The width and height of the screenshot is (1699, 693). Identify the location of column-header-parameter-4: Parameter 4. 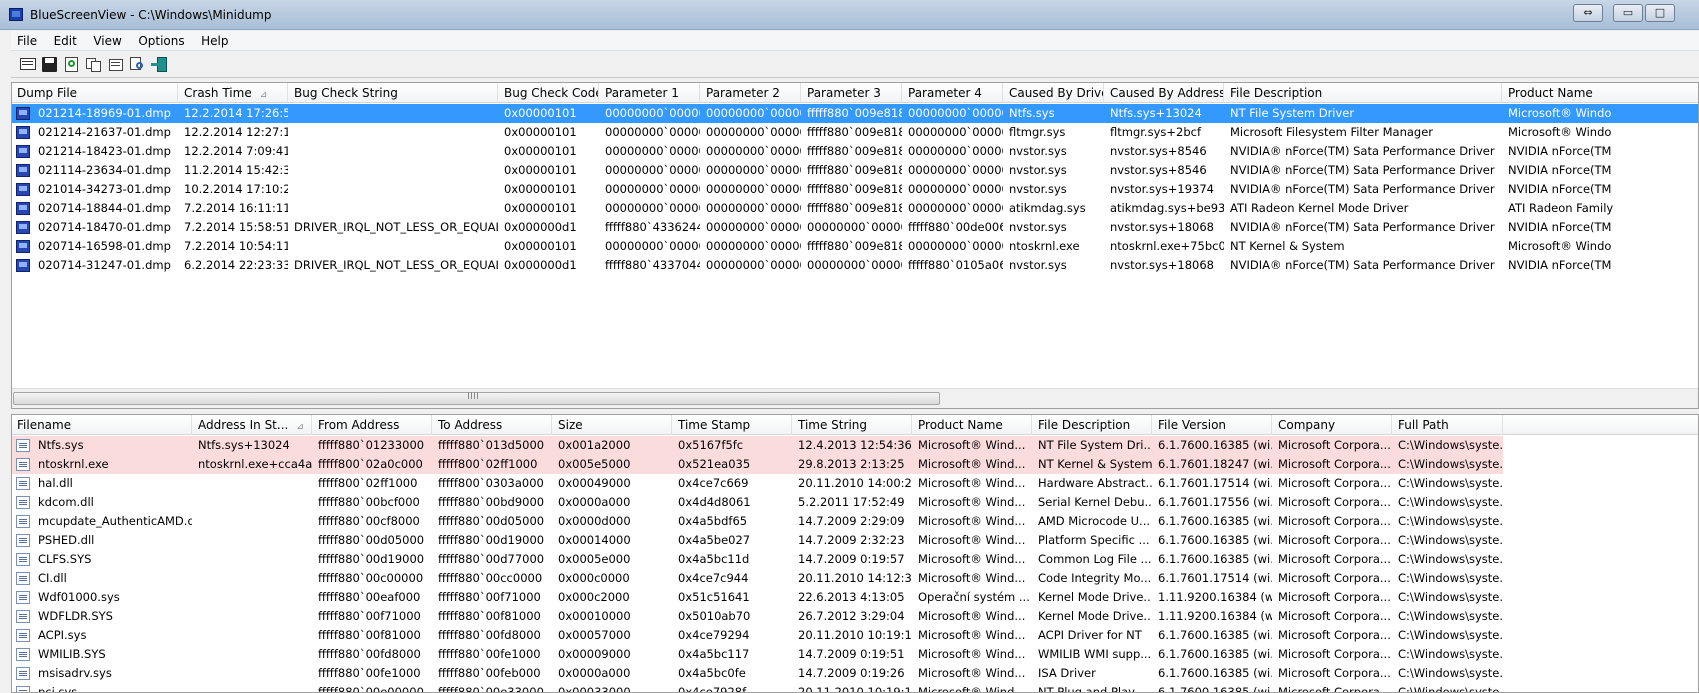
(952, 93).